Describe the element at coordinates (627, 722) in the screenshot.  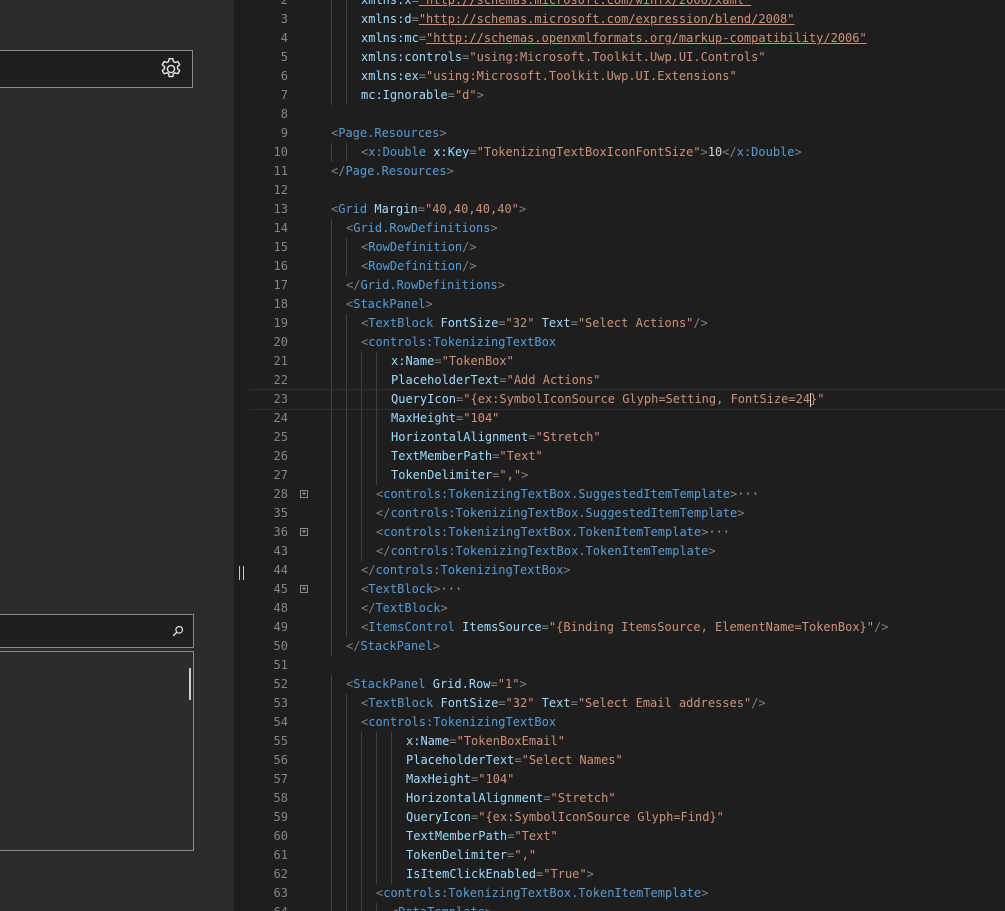
I see `code-line: 54 <controls:TokenizingTextBox` at that location.